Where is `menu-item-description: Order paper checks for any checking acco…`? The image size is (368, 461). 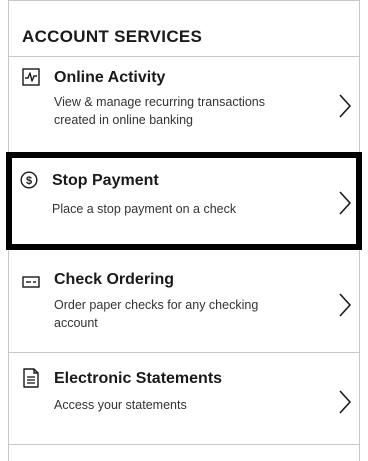
menu-item-description: Order paper checks for any checking acco… is located at coordinates (156, 314).